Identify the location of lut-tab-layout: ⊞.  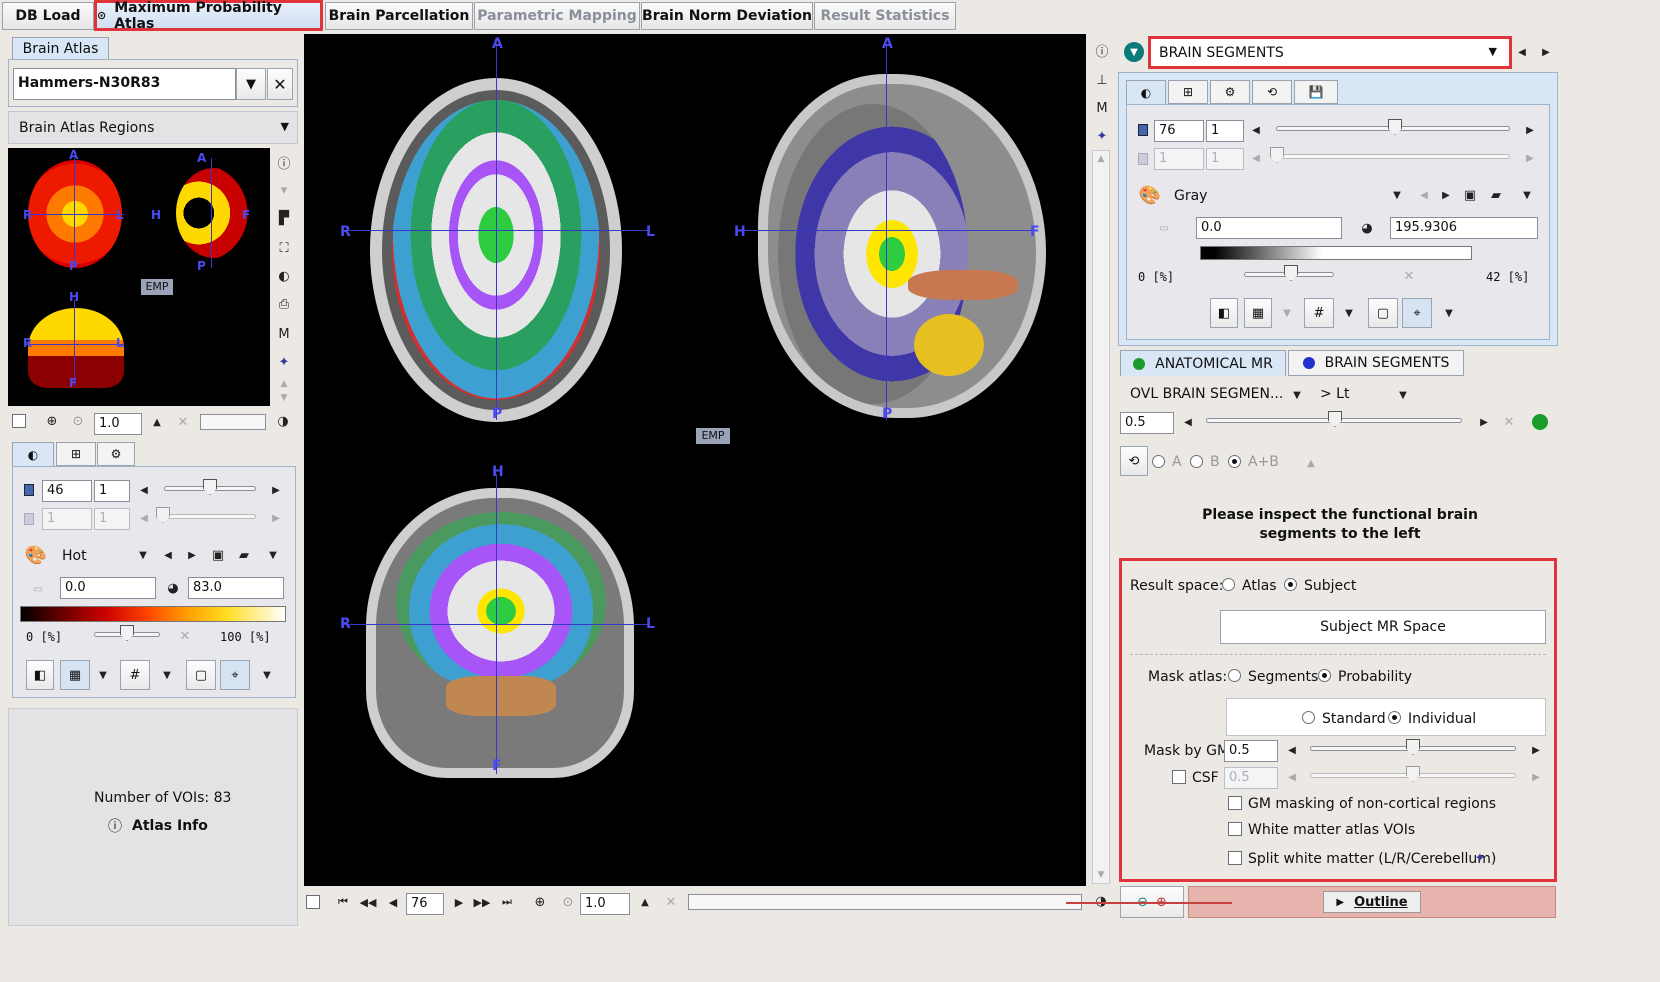
(76, 454).